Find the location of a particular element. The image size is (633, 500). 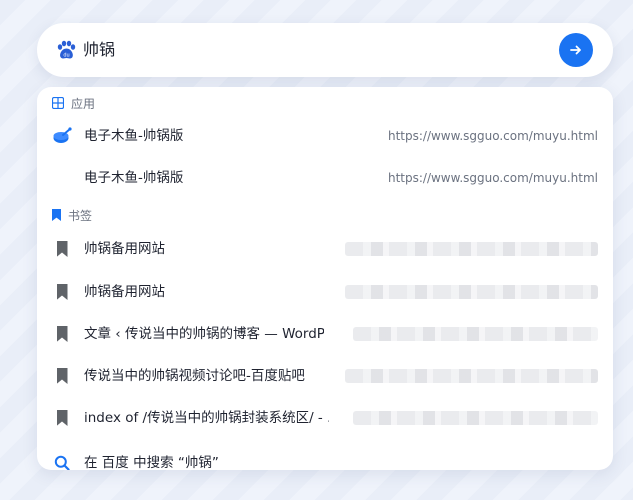

bookmark-item: index of /传说当中的帅锅封装系统区/ - . is located at coordinates (325, 418).